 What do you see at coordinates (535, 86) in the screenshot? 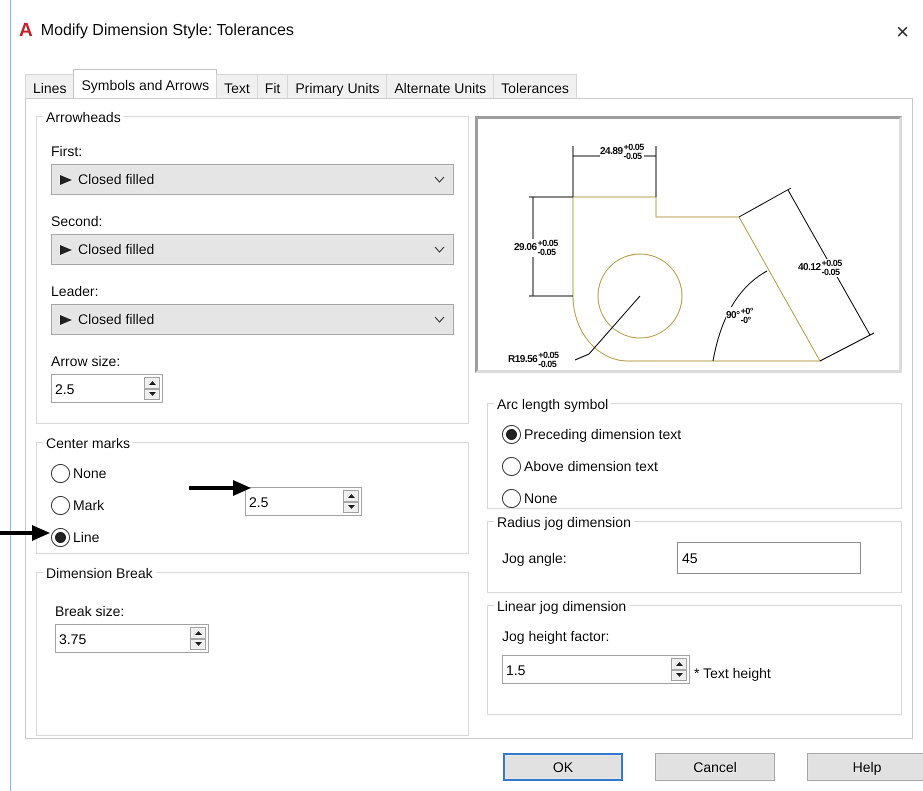
I see `tab: Tolerances` at bounding box center [535, 86].